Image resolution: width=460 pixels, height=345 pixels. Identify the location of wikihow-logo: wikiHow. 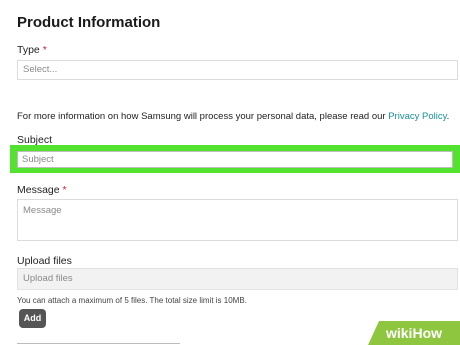
(414, 333).